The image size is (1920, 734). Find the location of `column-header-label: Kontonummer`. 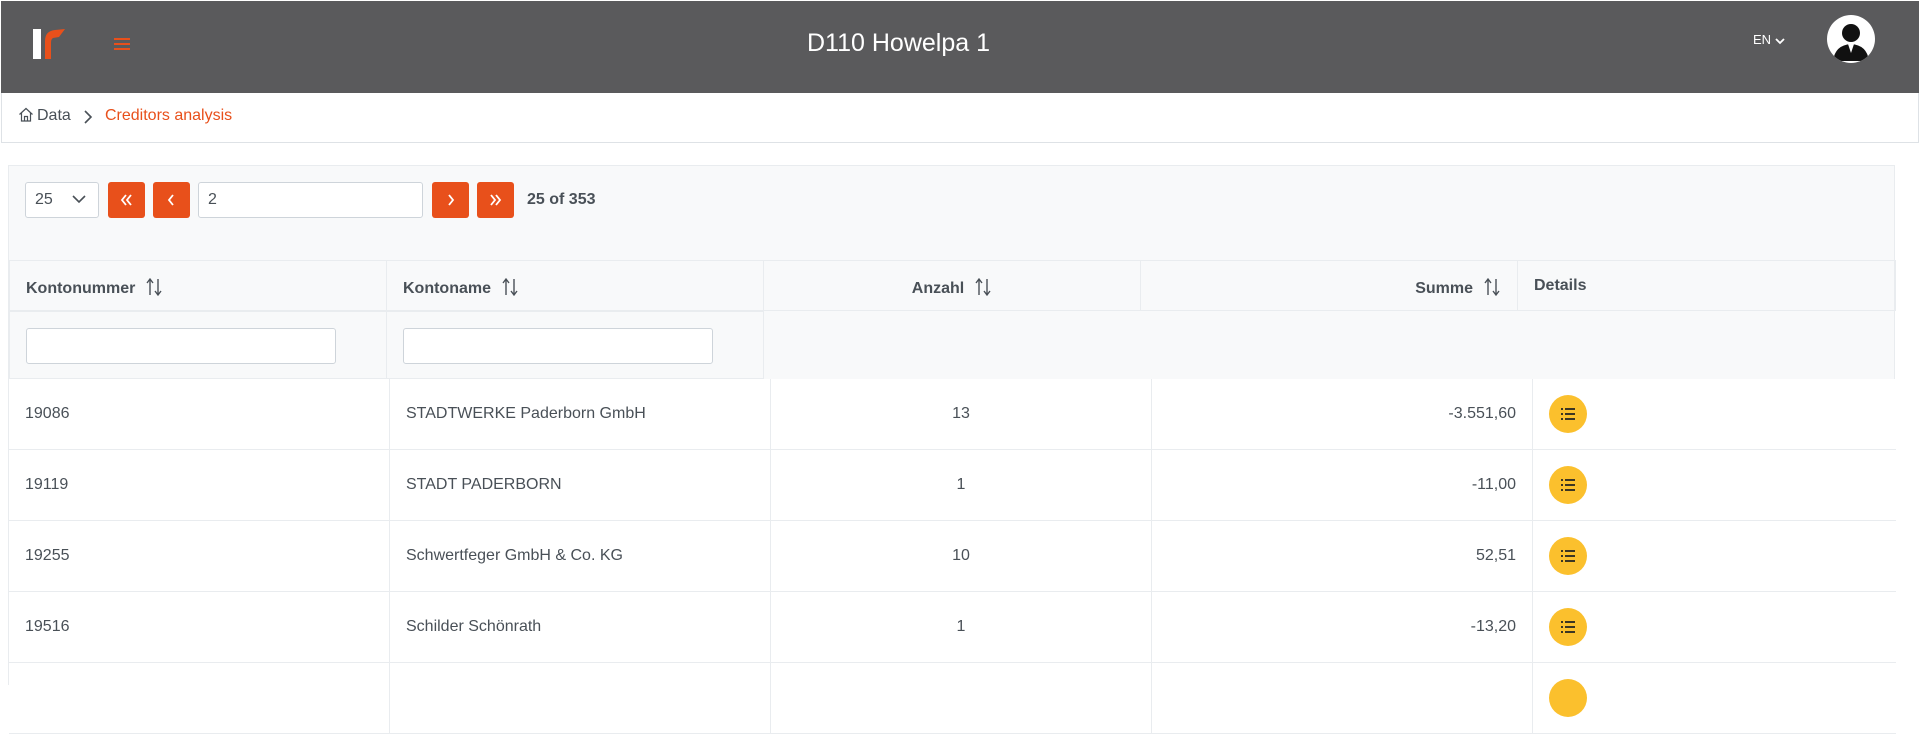

column-header-label: Kontonummer is located at coordinates (81, 288).